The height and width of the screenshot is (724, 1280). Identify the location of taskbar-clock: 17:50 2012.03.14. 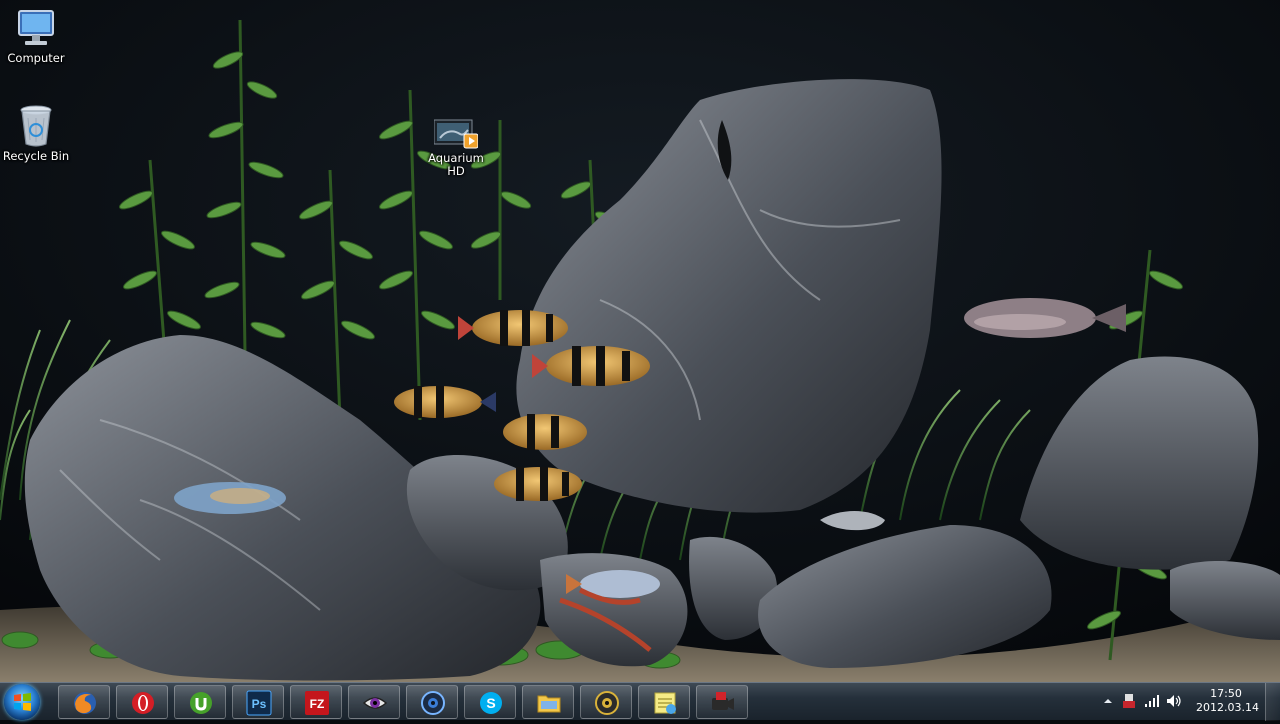
(1227, 701).